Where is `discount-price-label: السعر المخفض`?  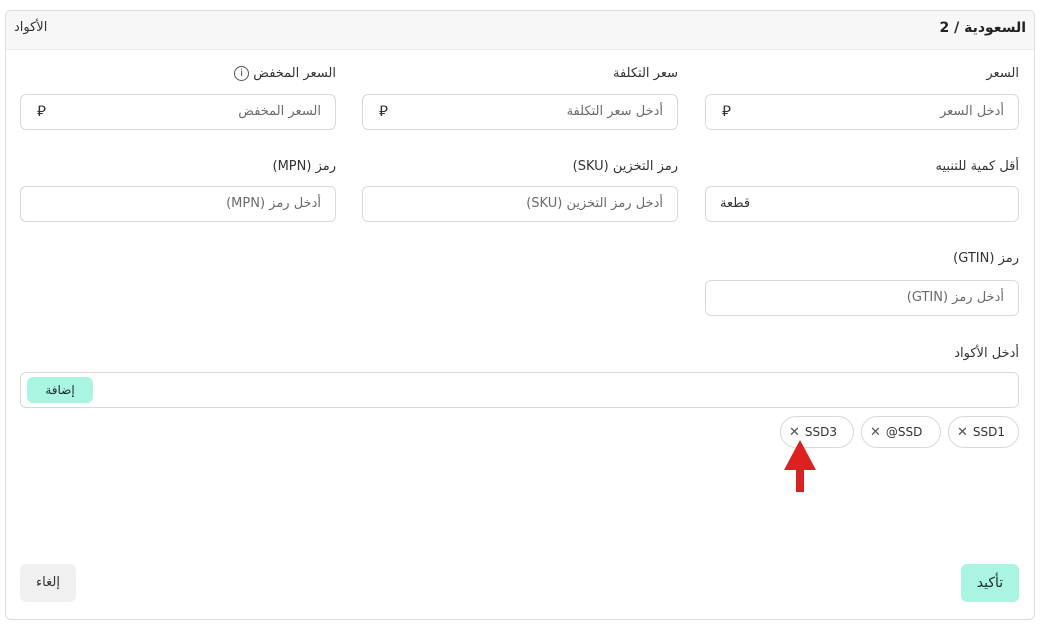
discount-price-label: السعر المخفض is located at coordinates (294, 73).